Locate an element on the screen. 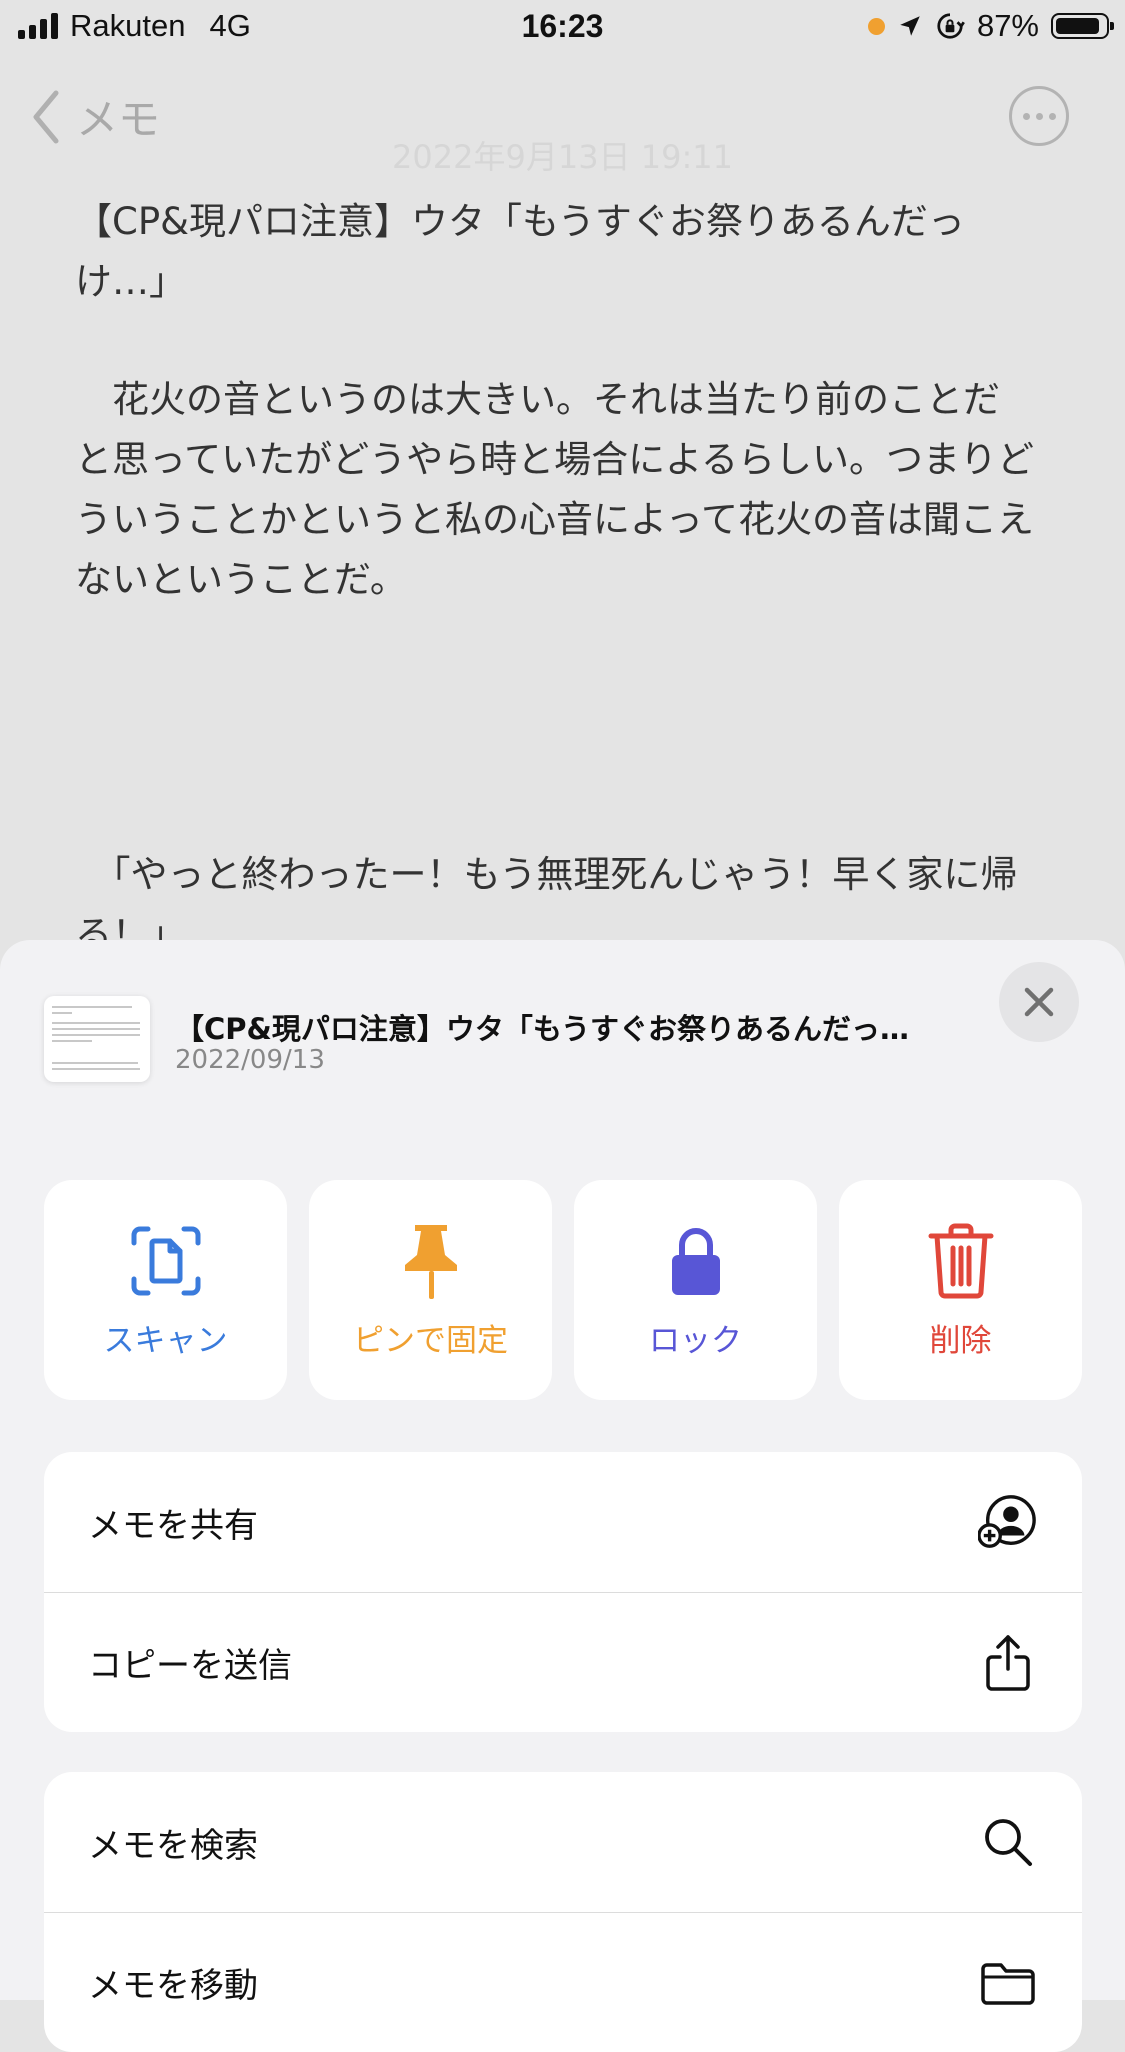 The height and width of the screenshot is (2052, 1125). location-arrow-icon is located at coordinates (910, 26).